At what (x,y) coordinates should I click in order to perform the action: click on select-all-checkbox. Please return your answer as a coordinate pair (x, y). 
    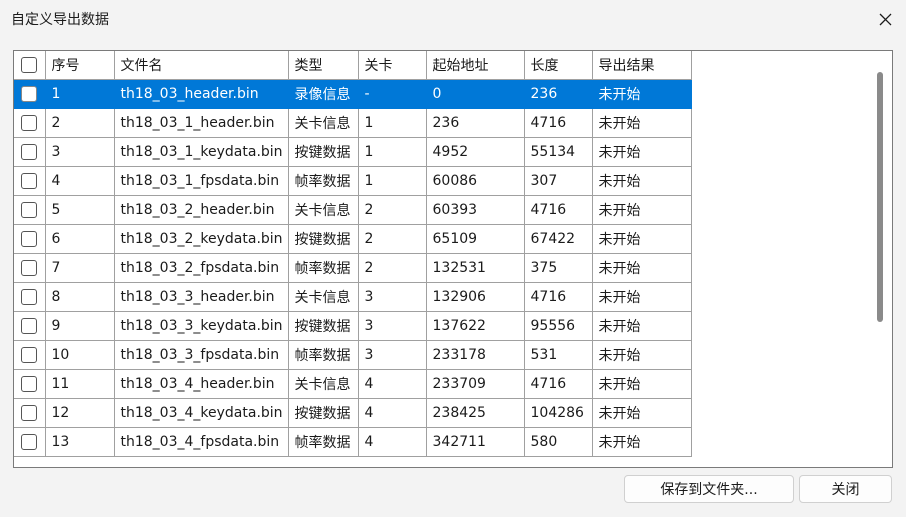
    Looking at the image, I should click on (29, 64).